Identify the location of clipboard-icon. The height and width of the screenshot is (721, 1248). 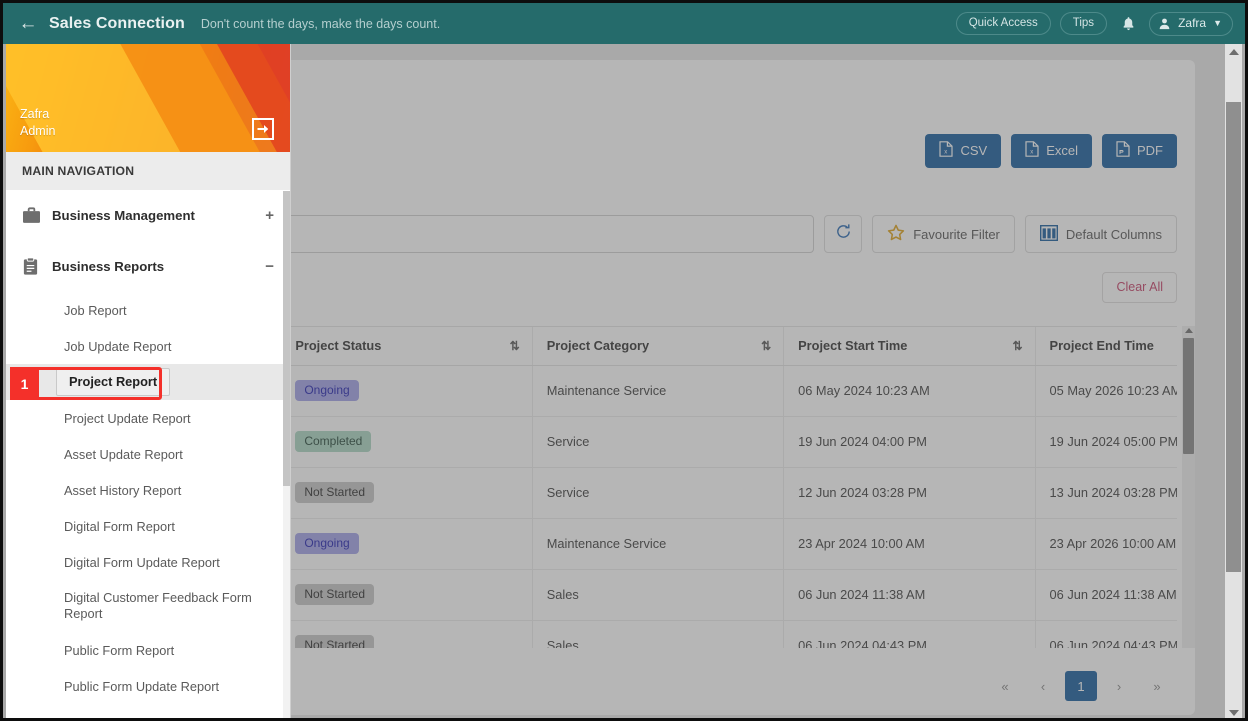
(37, 266).